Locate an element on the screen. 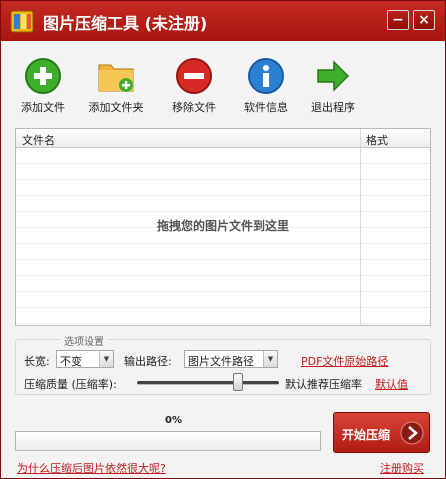 This screenshot has width=446, height=479. close-icon: × is located at coordinates (424, 20).